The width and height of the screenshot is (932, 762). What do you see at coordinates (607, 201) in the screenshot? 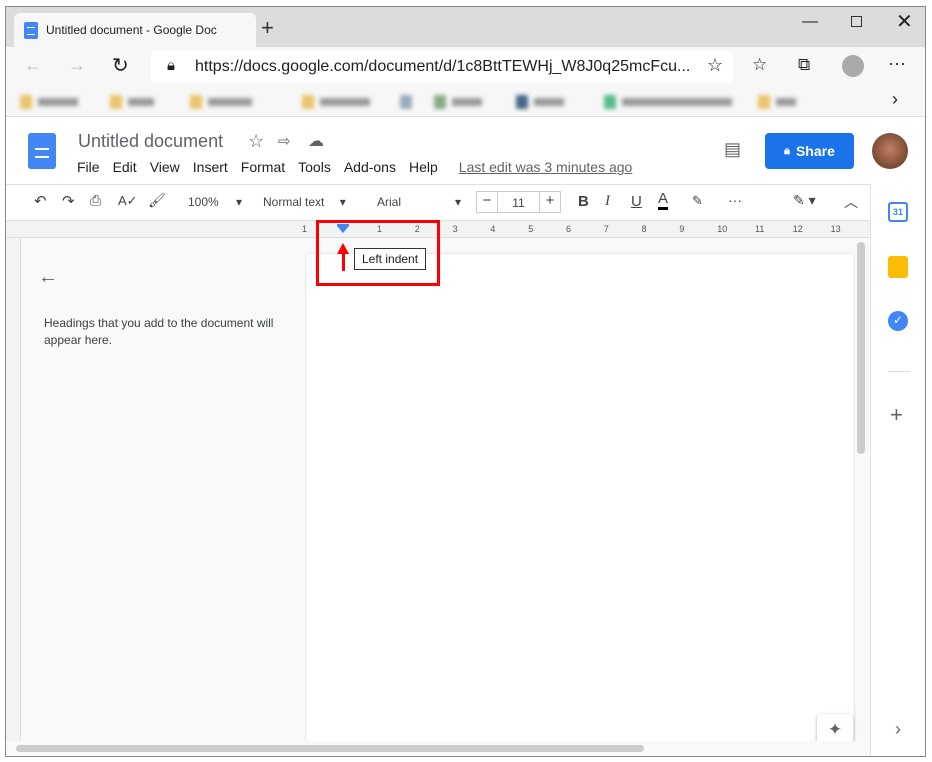
I see `italic-icon: I` at bounding box center [607, 201].